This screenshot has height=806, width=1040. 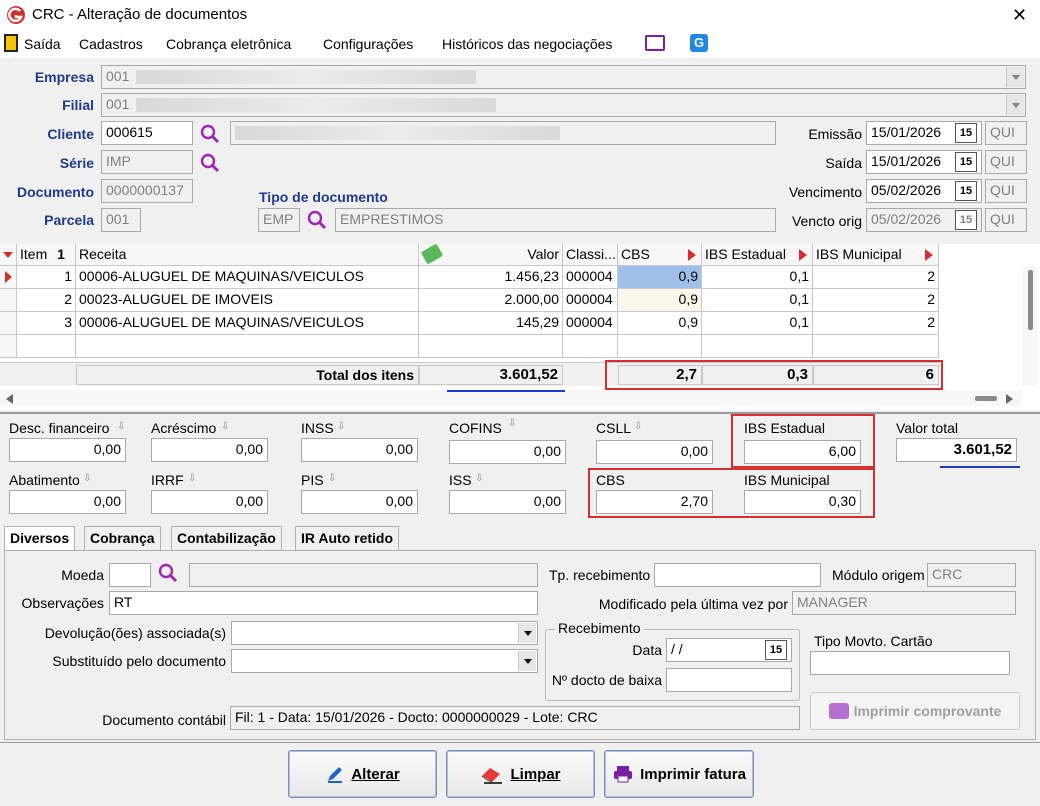 I want to click on table-row-2-item: 2, so click(x=46, y=300).